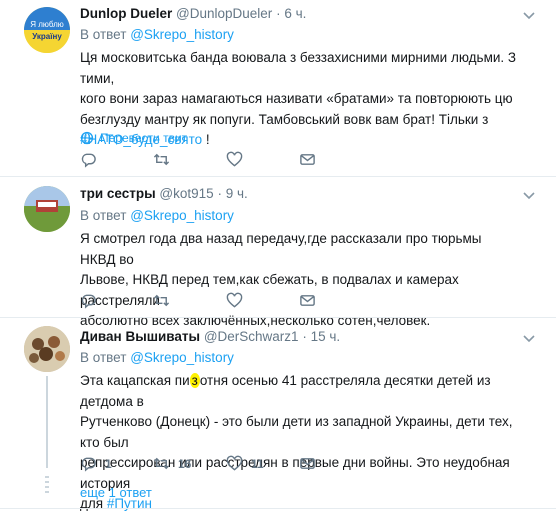  What do you see at coordinates (126, 13) in the screenshot?
I see `display-name: Dunlop Dueler` at bounding box center [126, 13].